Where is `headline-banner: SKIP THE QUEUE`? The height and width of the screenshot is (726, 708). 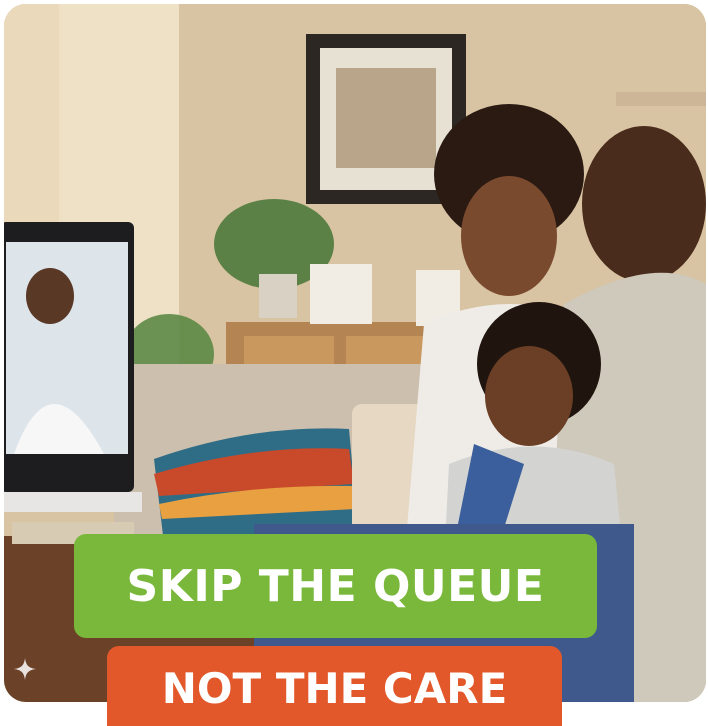
headline-banner: SKIP THE QUEUE is located at coordinates (335, 586).